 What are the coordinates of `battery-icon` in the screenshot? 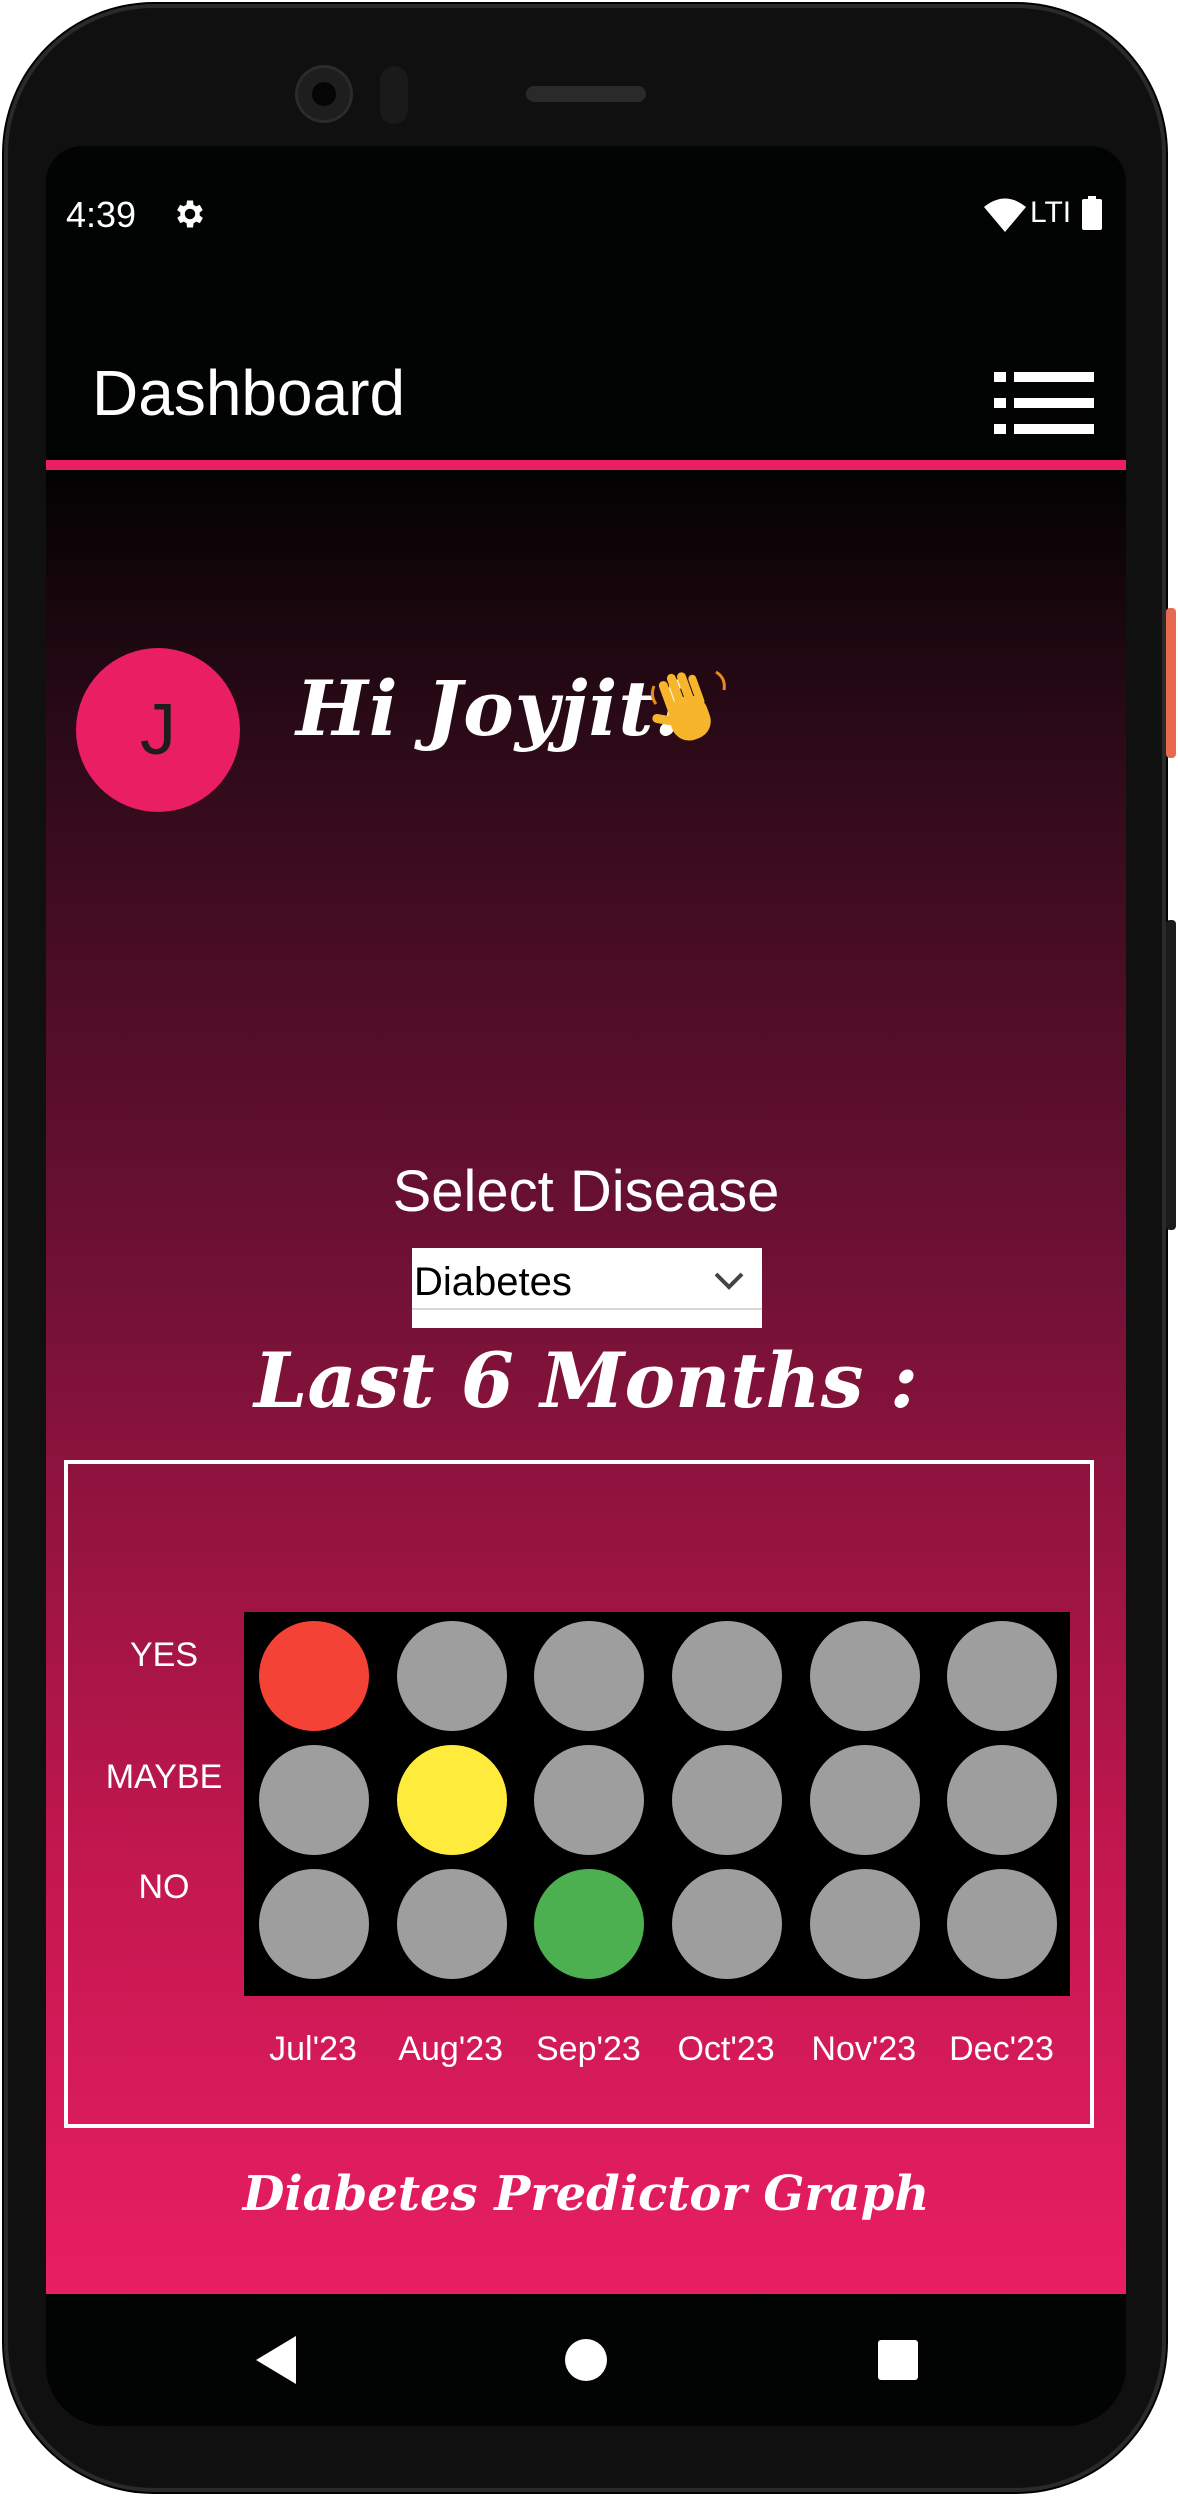 It's located at (1092, 213).